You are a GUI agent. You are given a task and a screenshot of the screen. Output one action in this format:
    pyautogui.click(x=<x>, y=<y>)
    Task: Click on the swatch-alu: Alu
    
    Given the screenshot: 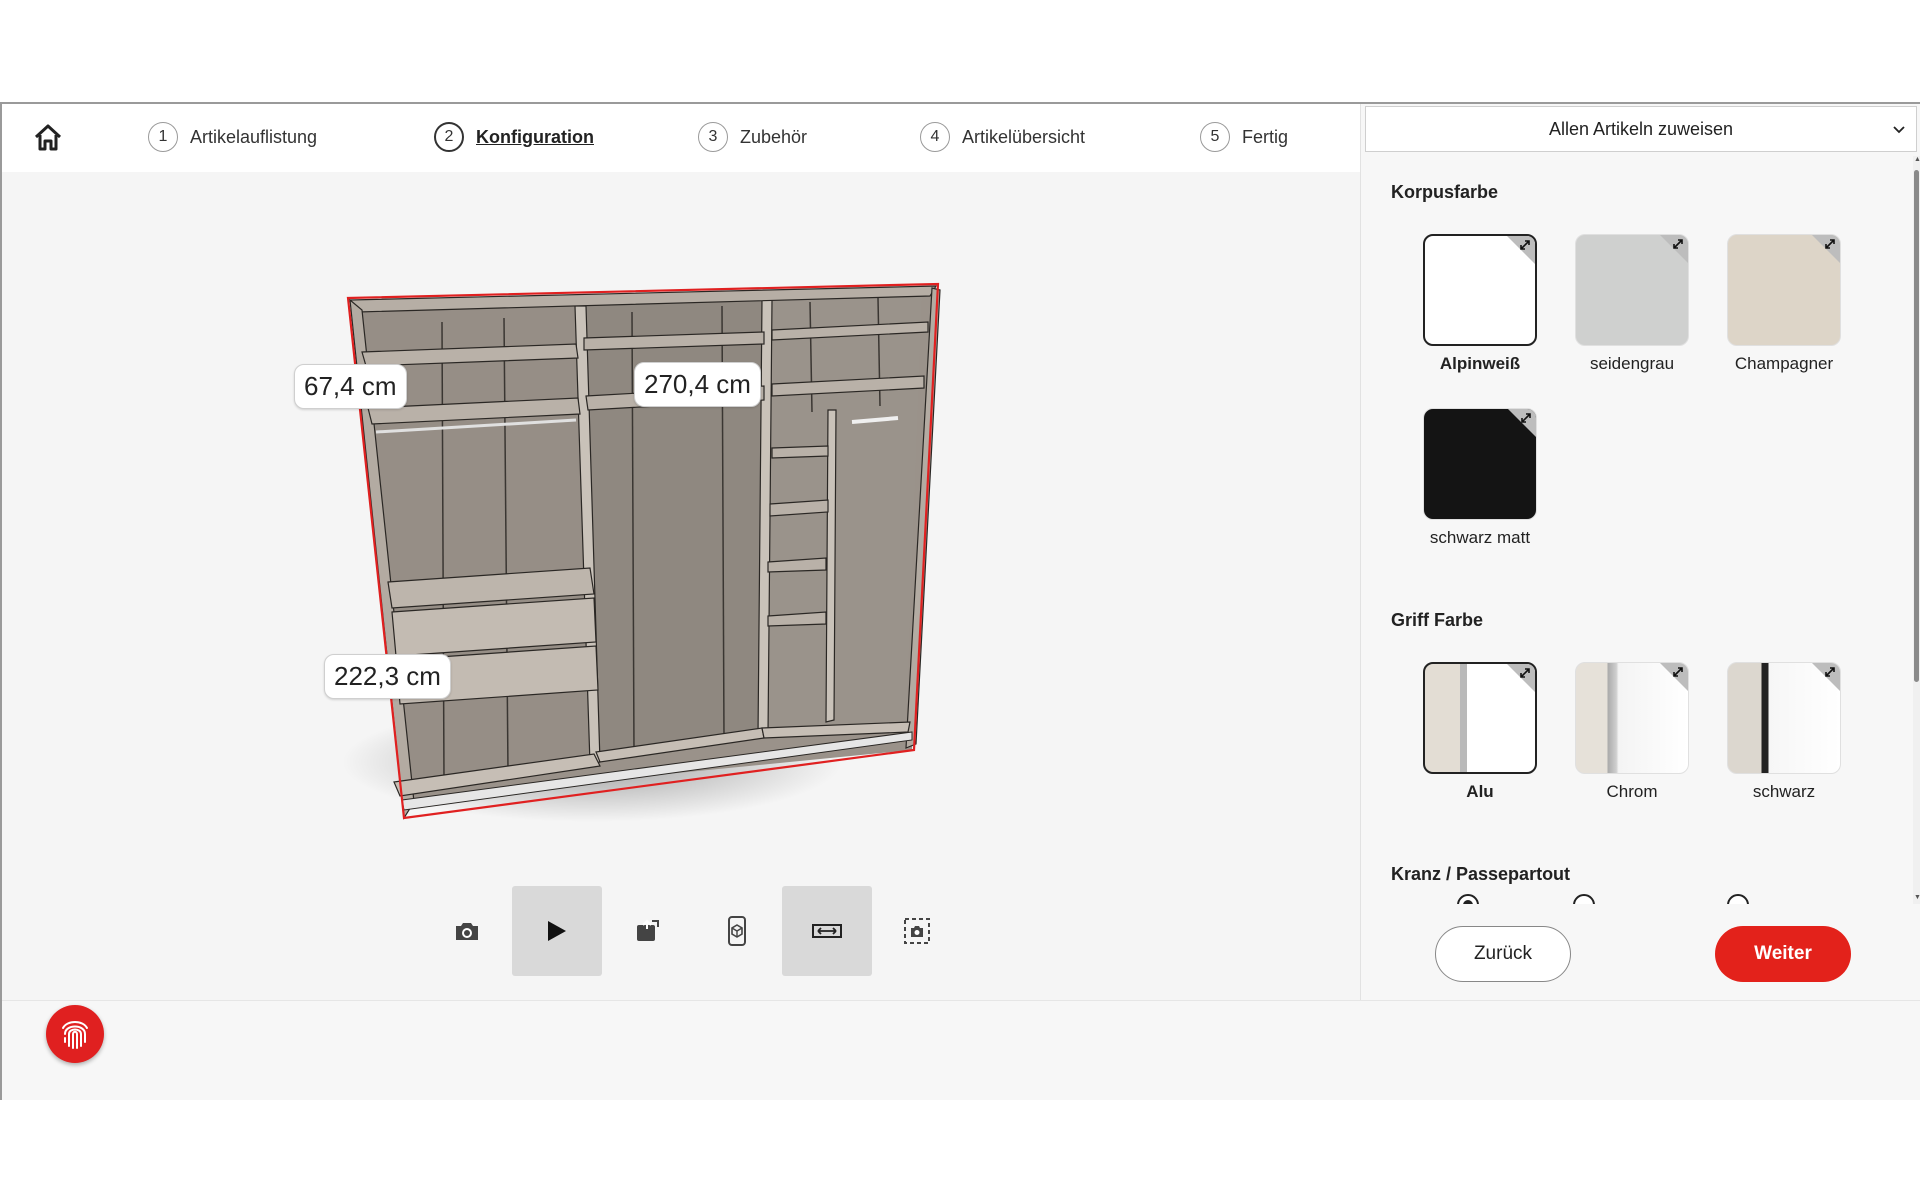 What is the action you would take?
    pyautogui.click(x=1480, y=732)
    